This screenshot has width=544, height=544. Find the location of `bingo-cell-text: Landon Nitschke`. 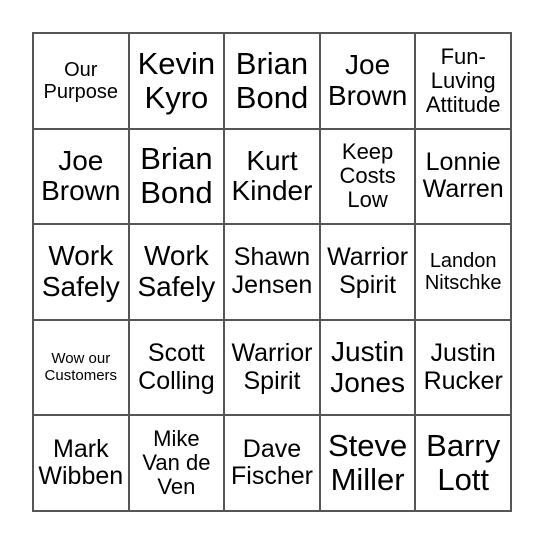

bingo-cell-text: Landon Nitschke is located at coordinates (463, 271).